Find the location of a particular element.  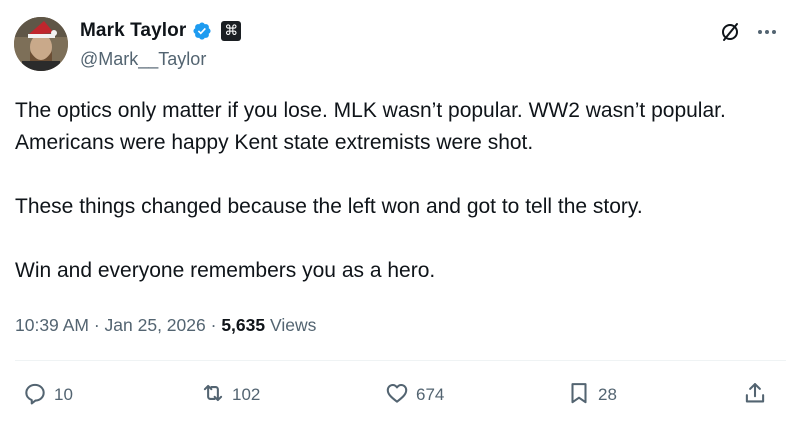

author-name-row: Mark Taylor ⌘ is located at coordinates (161, 31).